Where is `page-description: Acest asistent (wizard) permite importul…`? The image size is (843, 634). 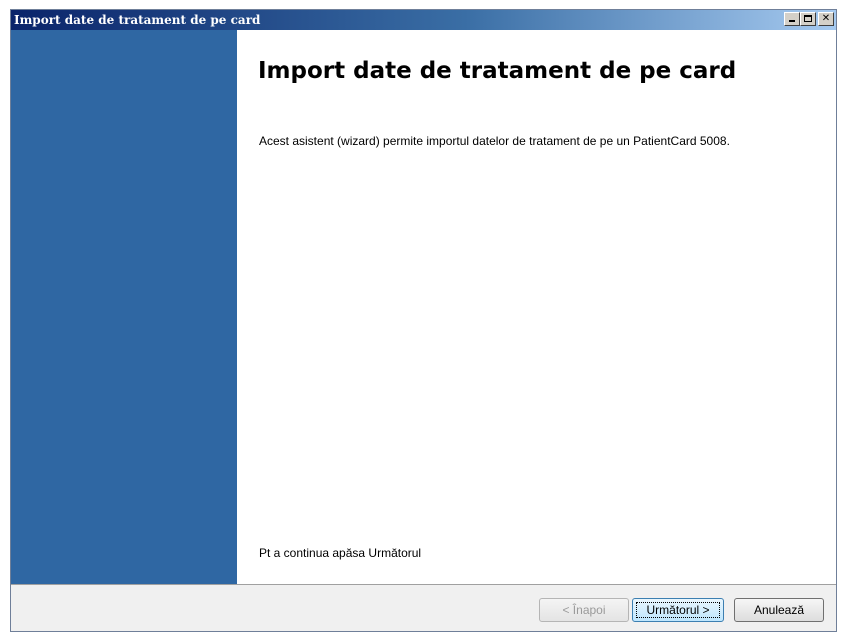
page-description: Acest asistent (wizard) permite importul… is located at coordinates (494, 141).